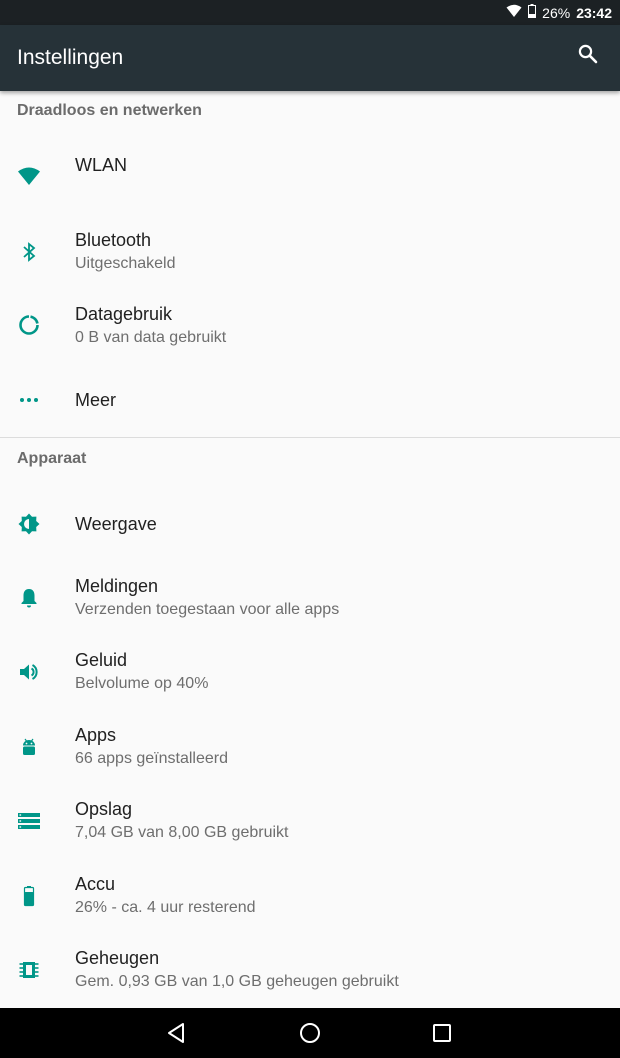  Describe the element at coordinates (556, 12) in the screenshot. I see `battery-percent: 26%` at that location.